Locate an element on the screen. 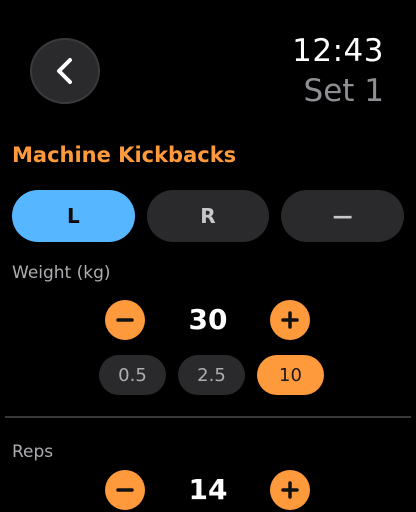 The height and width of the screenshot is (512, 416). reps-decrement-button is located at coordinates (125, 490).